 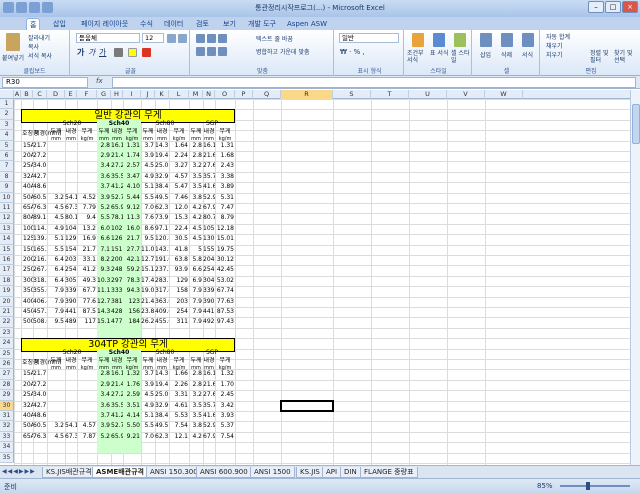 What do you see at coordinates (117, 250) in the screenshot?
I see `data-cell: 151.0` at bounding box center [117, 250].